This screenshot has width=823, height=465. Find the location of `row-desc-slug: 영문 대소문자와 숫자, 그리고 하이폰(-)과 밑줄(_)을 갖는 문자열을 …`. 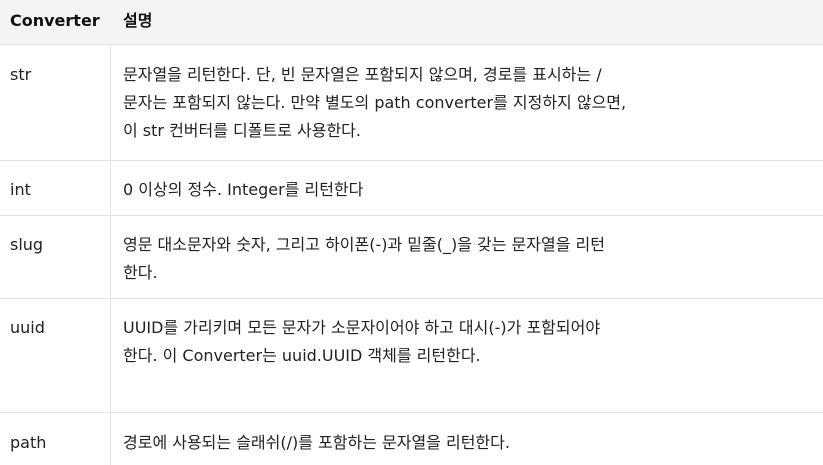

row-desc-slug: 영문 대소문자와 숫자, 그리고 하이폰(-)과 밑줄(_)을 갖는 문자열을 … is located at coordinates (364, 258).